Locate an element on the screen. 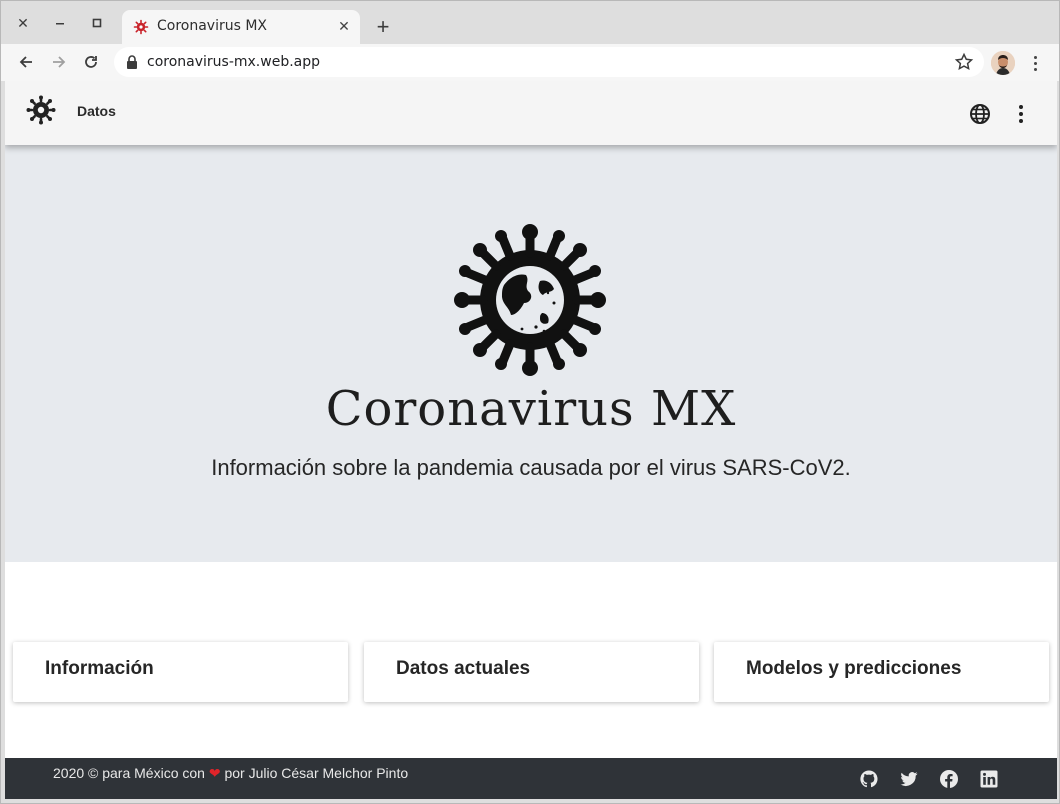 This screenshot has width=1060, height=804. minimize-window-icon is located at coordinates (60, 23).